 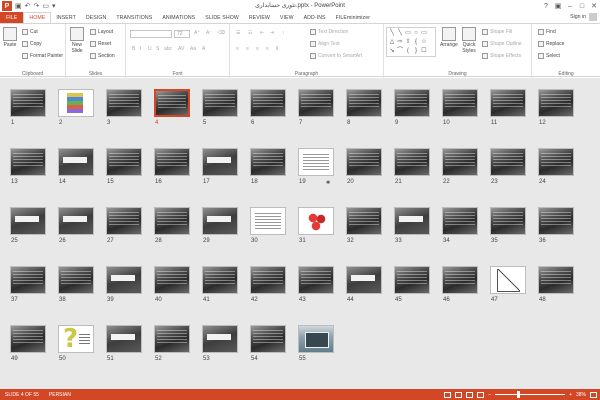 I want to click on bold-icon: B, so click(x=133, y=49).